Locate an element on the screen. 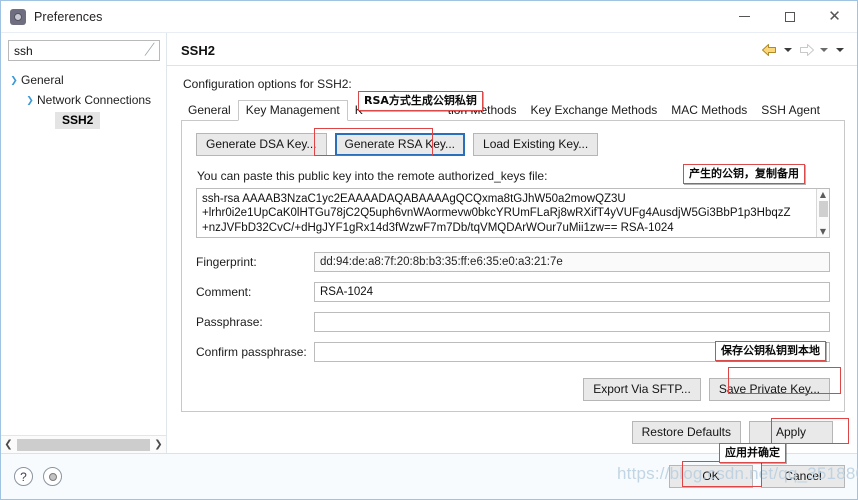 The image size is (858, 500). cancel-button: Cancel is located at coordinates (803, 476).